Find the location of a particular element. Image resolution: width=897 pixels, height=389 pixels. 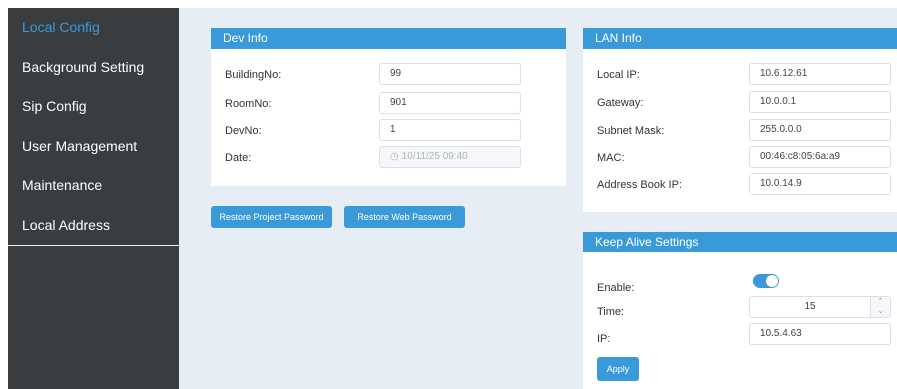

subnet-row: Subnet Mask: 255.0.0.0 is located at coordinates (740, 131).